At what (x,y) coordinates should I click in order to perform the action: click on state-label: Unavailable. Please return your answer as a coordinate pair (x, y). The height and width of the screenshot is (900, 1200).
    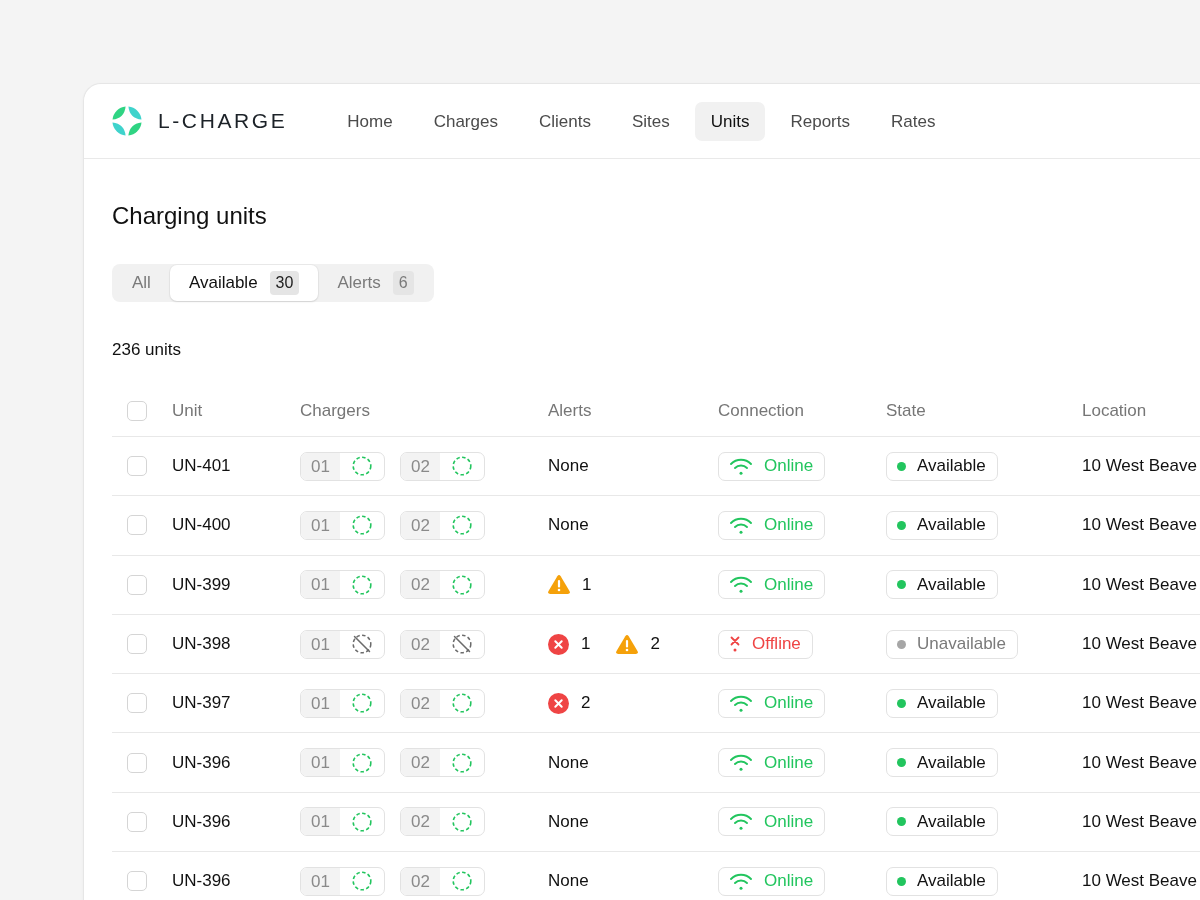
    Looking at the image, I should click on (961, 644).